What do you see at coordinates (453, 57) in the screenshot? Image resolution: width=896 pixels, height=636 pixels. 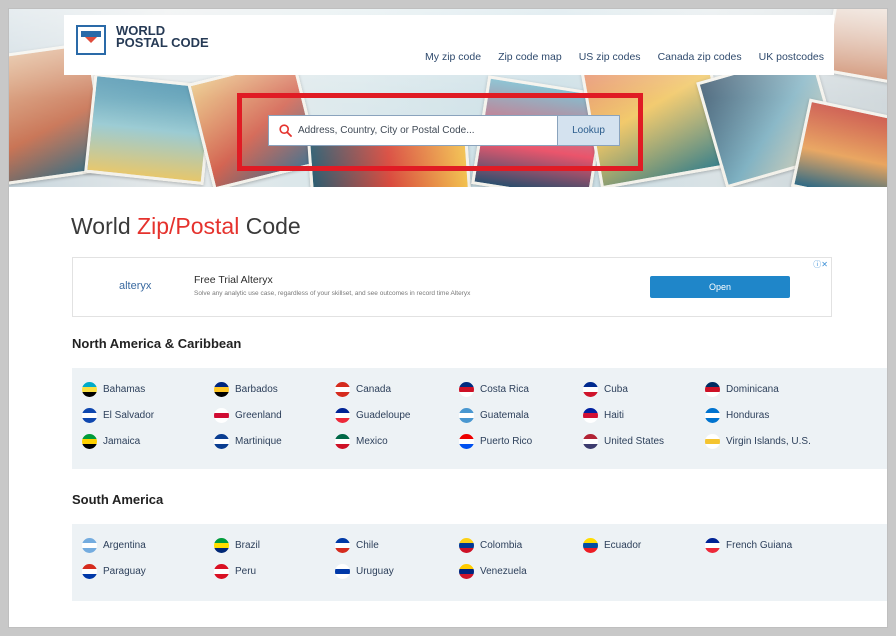 I see `nav-my-zip-code: My zip code` at bounding box center [453, 57].